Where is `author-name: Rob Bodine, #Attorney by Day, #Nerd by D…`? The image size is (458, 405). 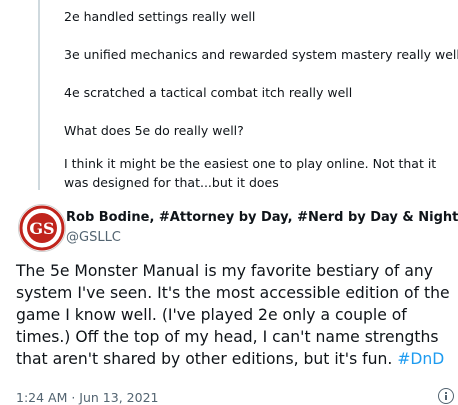
author-name: Rob Bodine, #Attorney by Day, #Nerd by D… is located at coordinates (262, 217).